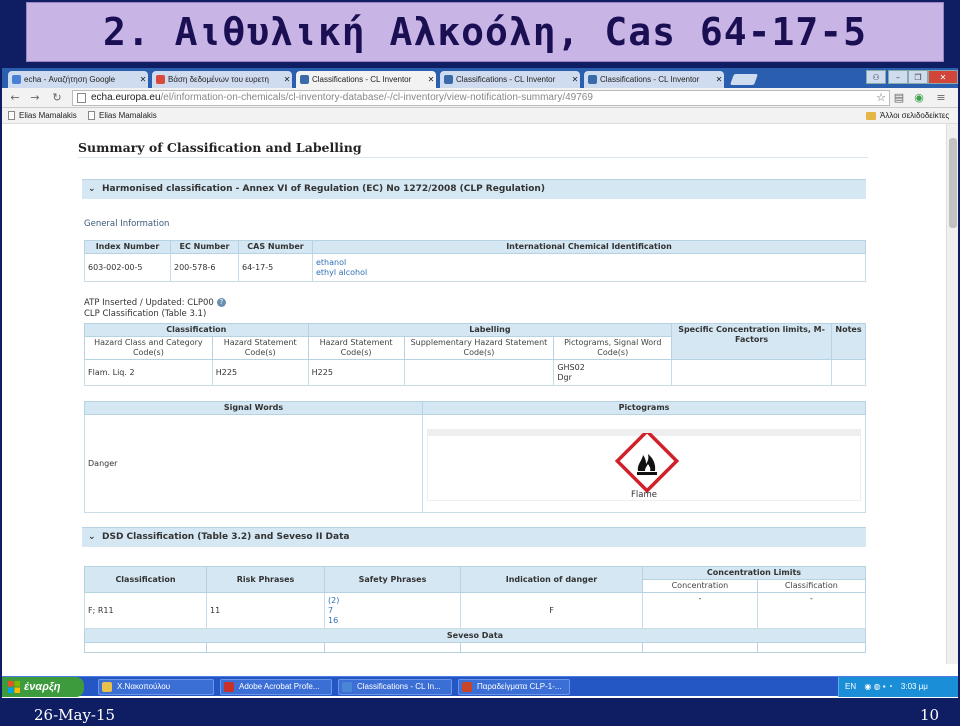 The height and width of the screenshot is (726, 960). Describe the element at coordinates (149, 303) in the screenshot. I see `atp-text: ATP Inserted / Updated: CLP00` at that location.